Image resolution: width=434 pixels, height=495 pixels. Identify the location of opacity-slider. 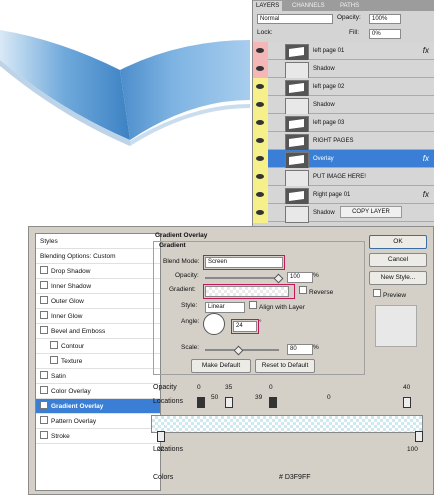
(242, 278).